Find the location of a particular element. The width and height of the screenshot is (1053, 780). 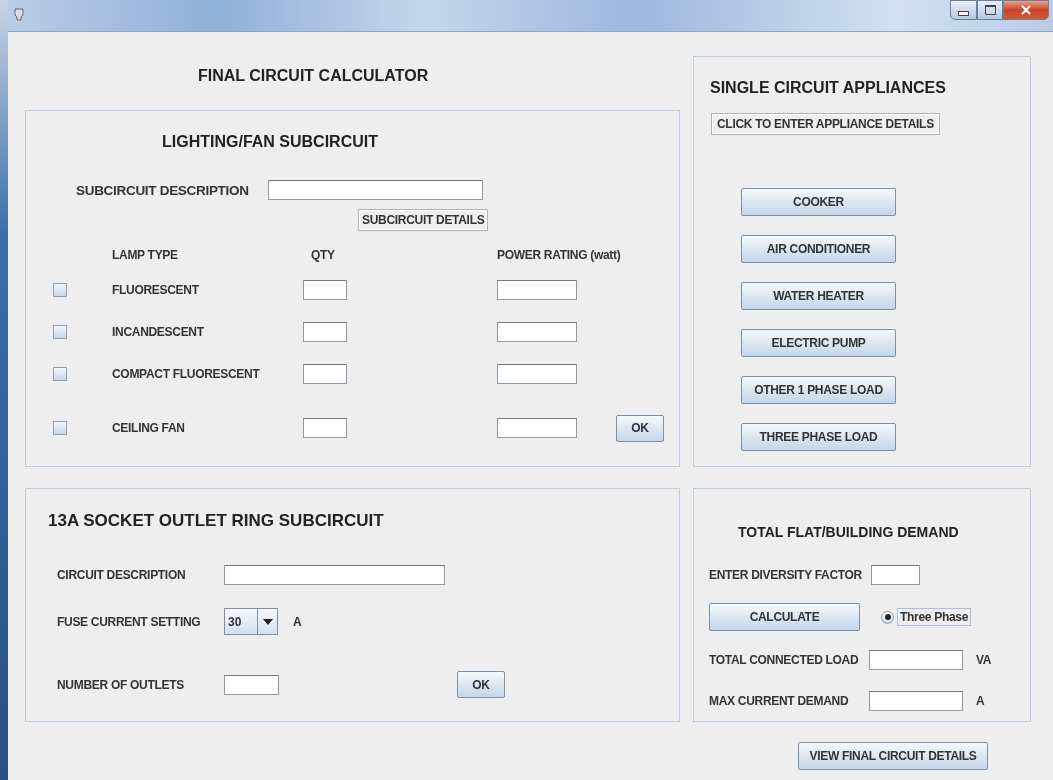

subcircuit-details-button: SUBCIRCUIT DETAILS is located at coordinates (423, 220).